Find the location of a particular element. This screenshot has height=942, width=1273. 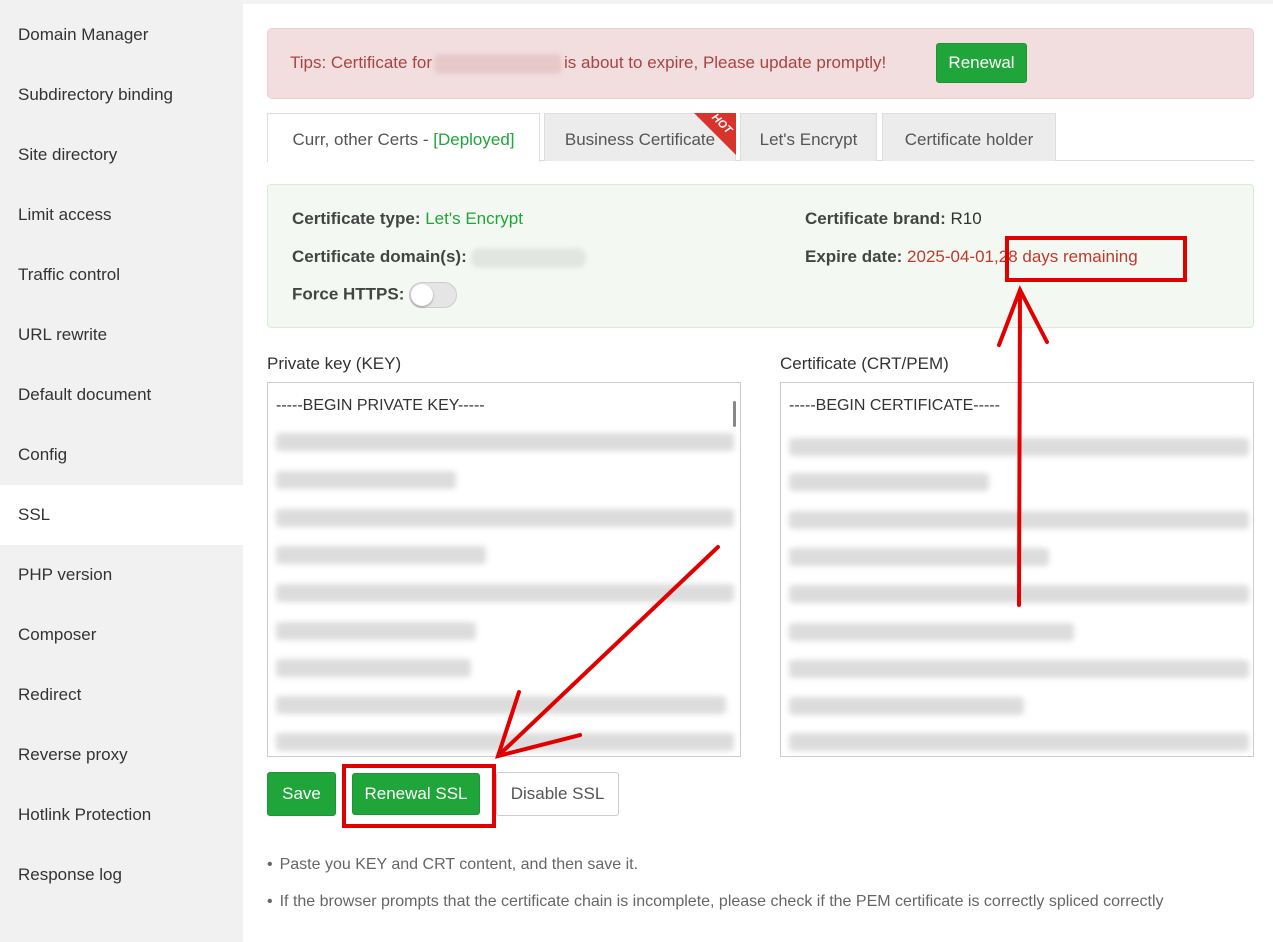

sidebar-item-composer: Composer is located at coordinates (121, 635).